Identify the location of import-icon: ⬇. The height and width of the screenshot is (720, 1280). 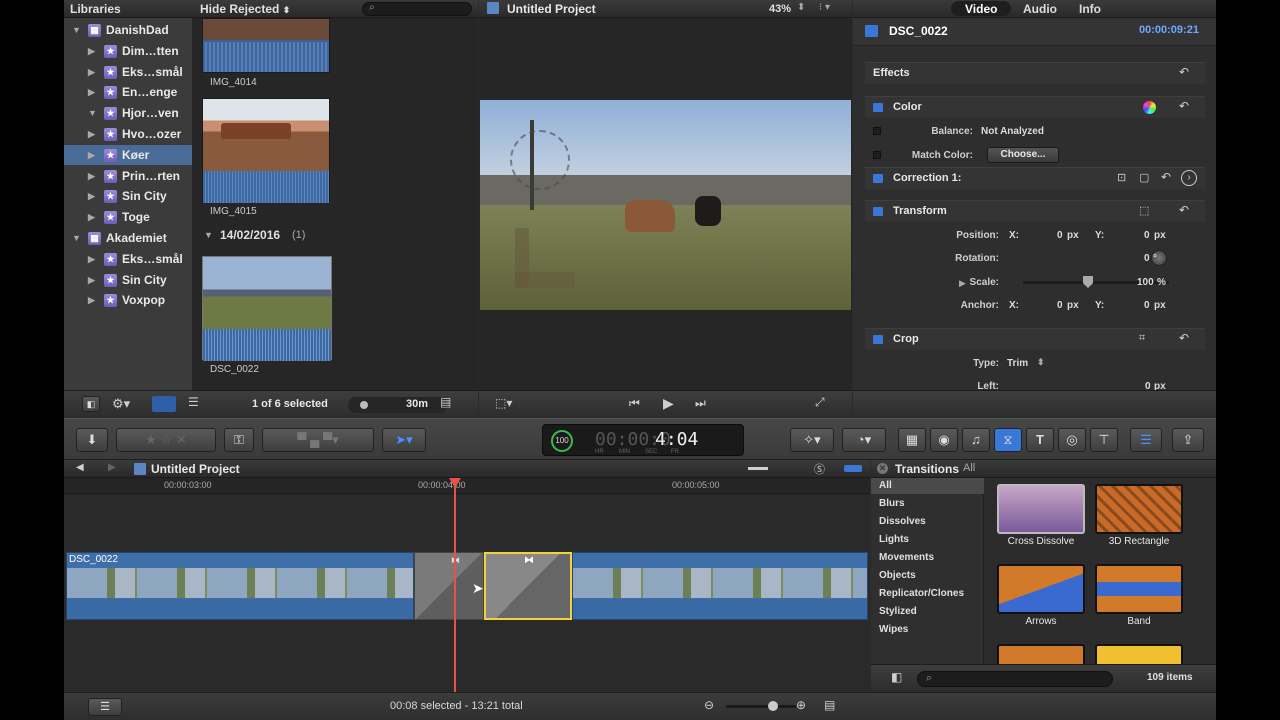
(92, 440).